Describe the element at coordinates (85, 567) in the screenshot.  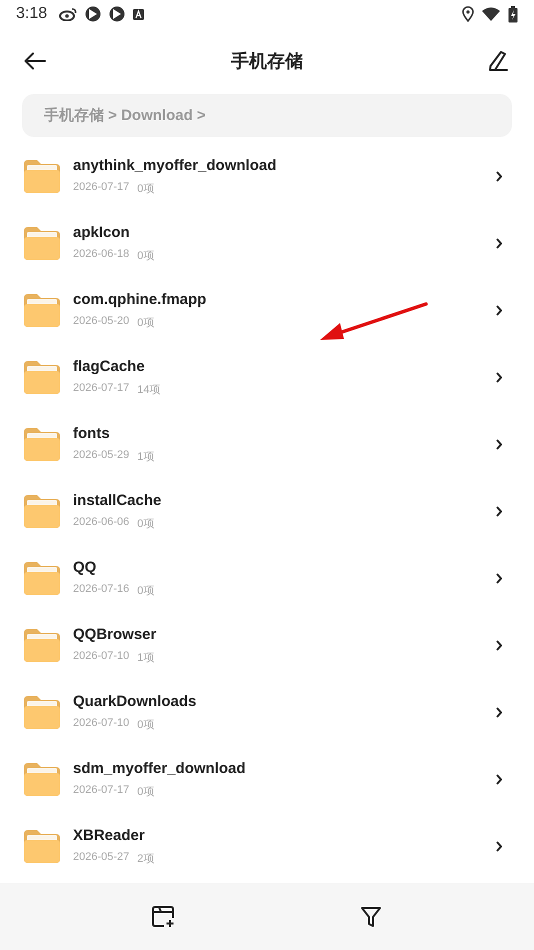
I see `folder-name: QQ` at that location.